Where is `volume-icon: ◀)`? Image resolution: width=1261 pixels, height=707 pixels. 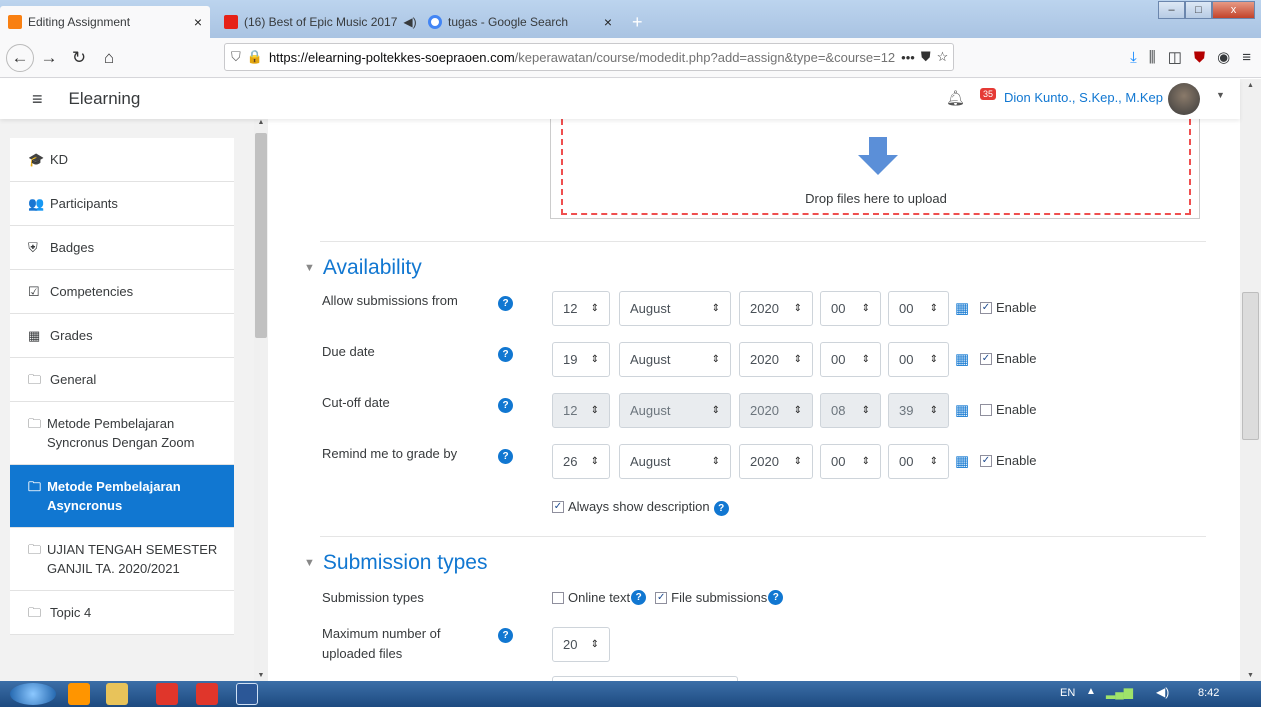 volume-icon: ◀) is located at coordinates (1162, 692).